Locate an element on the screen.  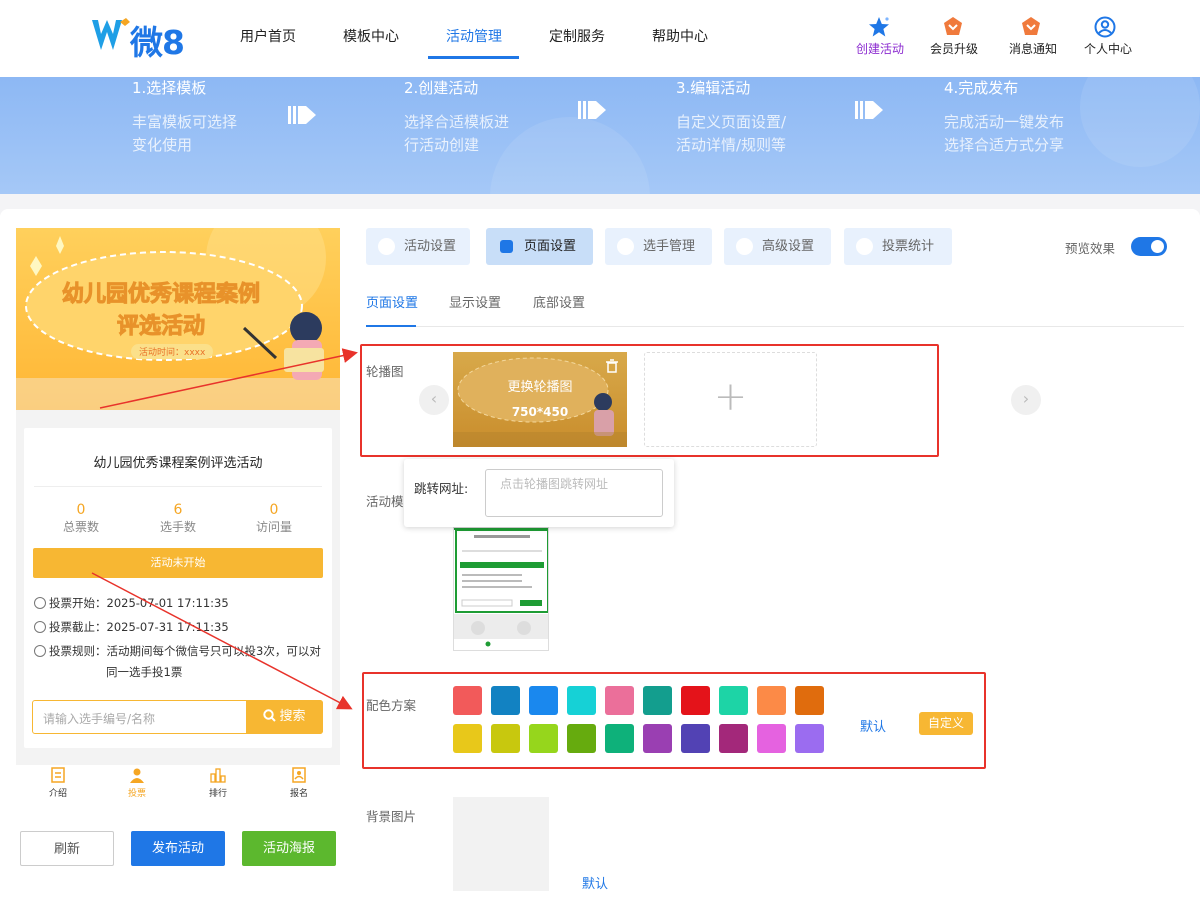
arrow-to-colors is located at coordinates (222, 641).